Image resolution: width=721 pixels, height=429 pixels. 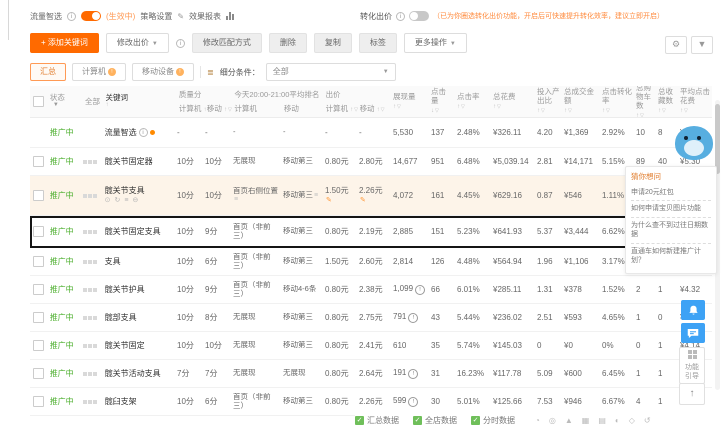 I want to click on keyword-text: 支具, so click(x=113, y=261).